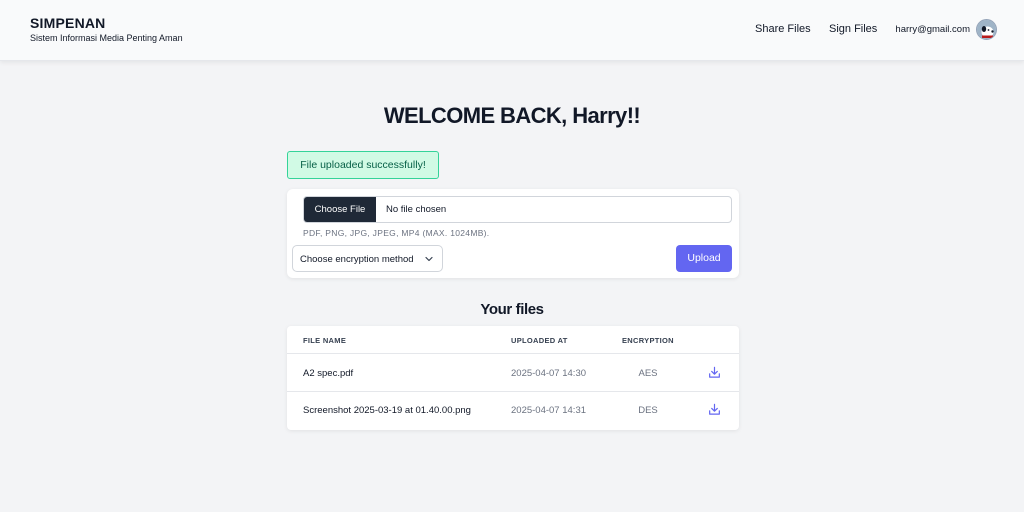  I want to click on brand-subtitle: Sistem Informasi Media Penting Aman, so click(106, 38).